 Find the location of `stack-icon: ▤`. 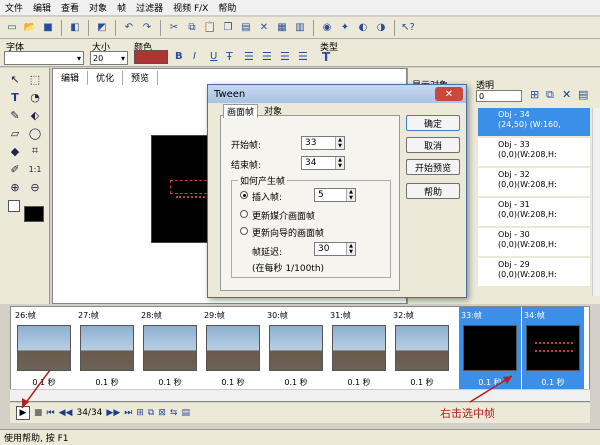

stack-icon: ▤ is located at coordinates (246, 28).